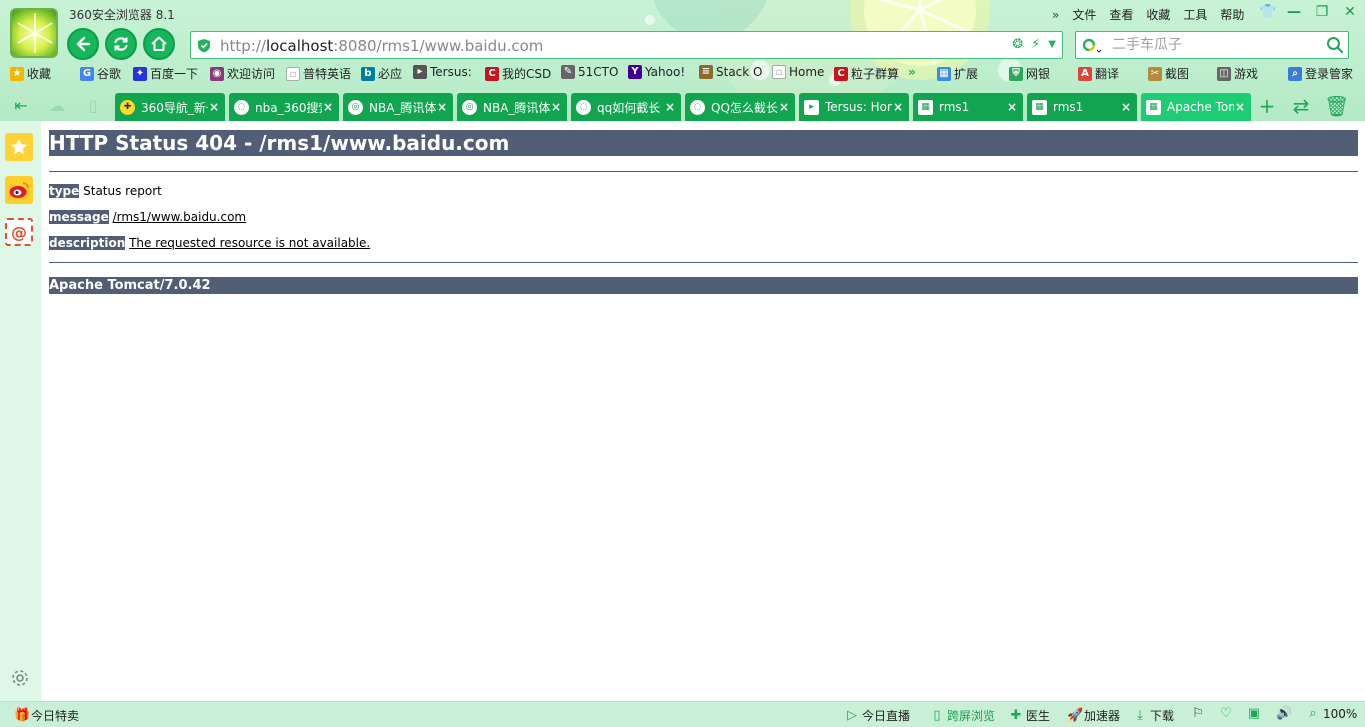 Image resolution: width=1365 pixels, height=727 pixels. I want to click on shield-icon: ⛨, so click(1016, 73).